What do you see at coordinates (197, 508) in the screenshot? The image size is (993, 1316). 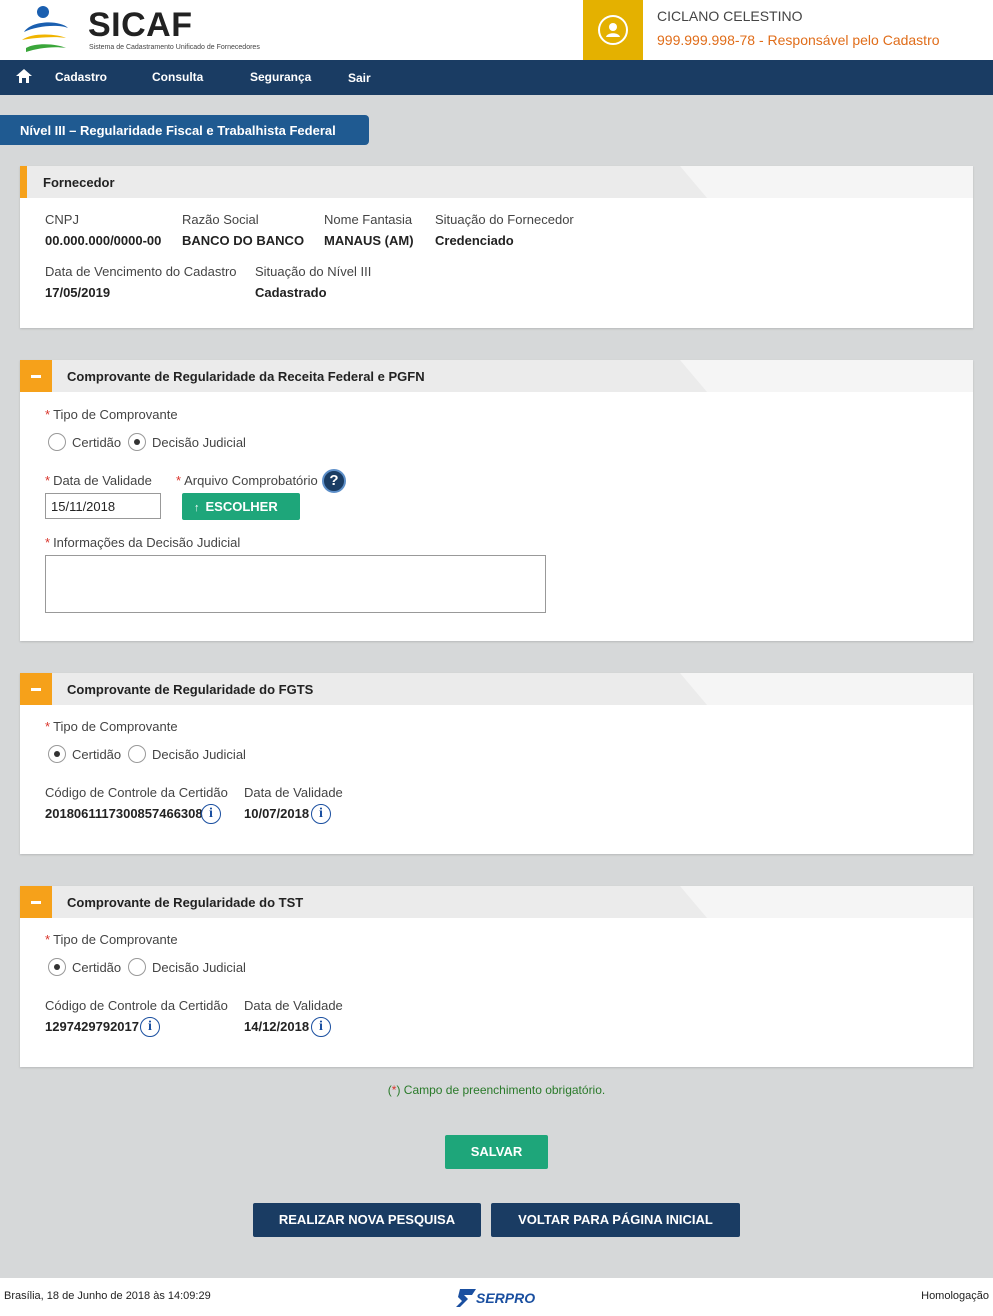 I see `arrow-up-icon: ↑` at bounding box center [197, 508].